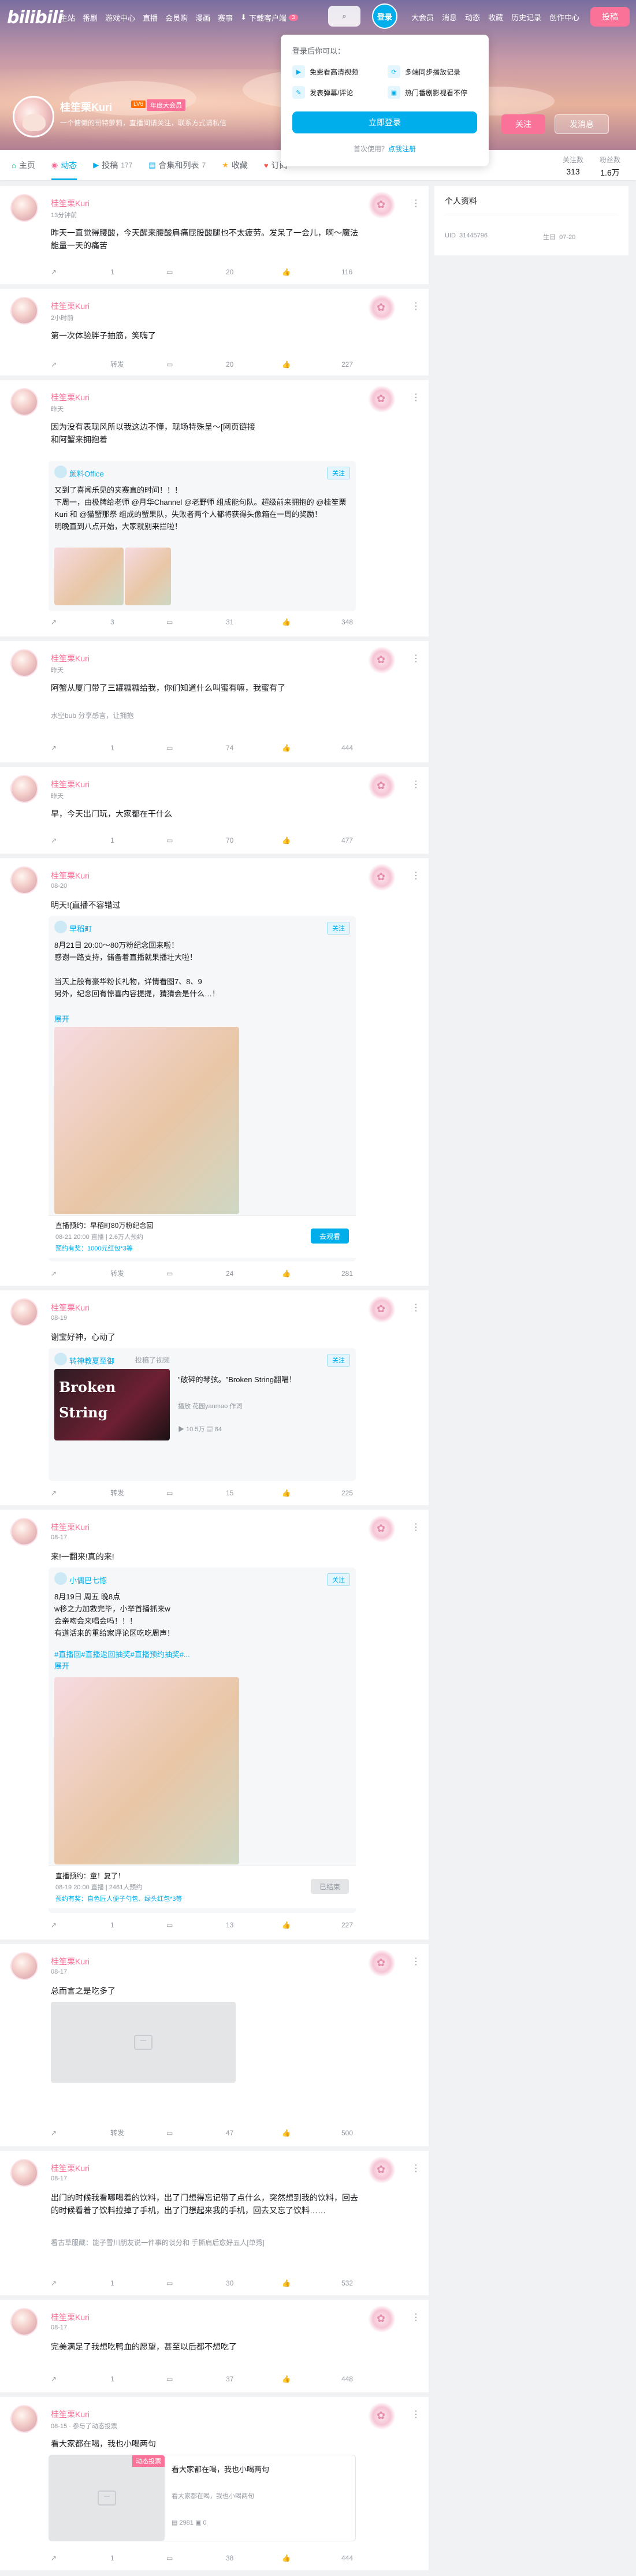 The image size is (636, 2576). What do you see at coordinates (88, 1580) in the screenshot?
I see `repost-user-name: 小偶巴七惚` at bounding box center [88, 1580].